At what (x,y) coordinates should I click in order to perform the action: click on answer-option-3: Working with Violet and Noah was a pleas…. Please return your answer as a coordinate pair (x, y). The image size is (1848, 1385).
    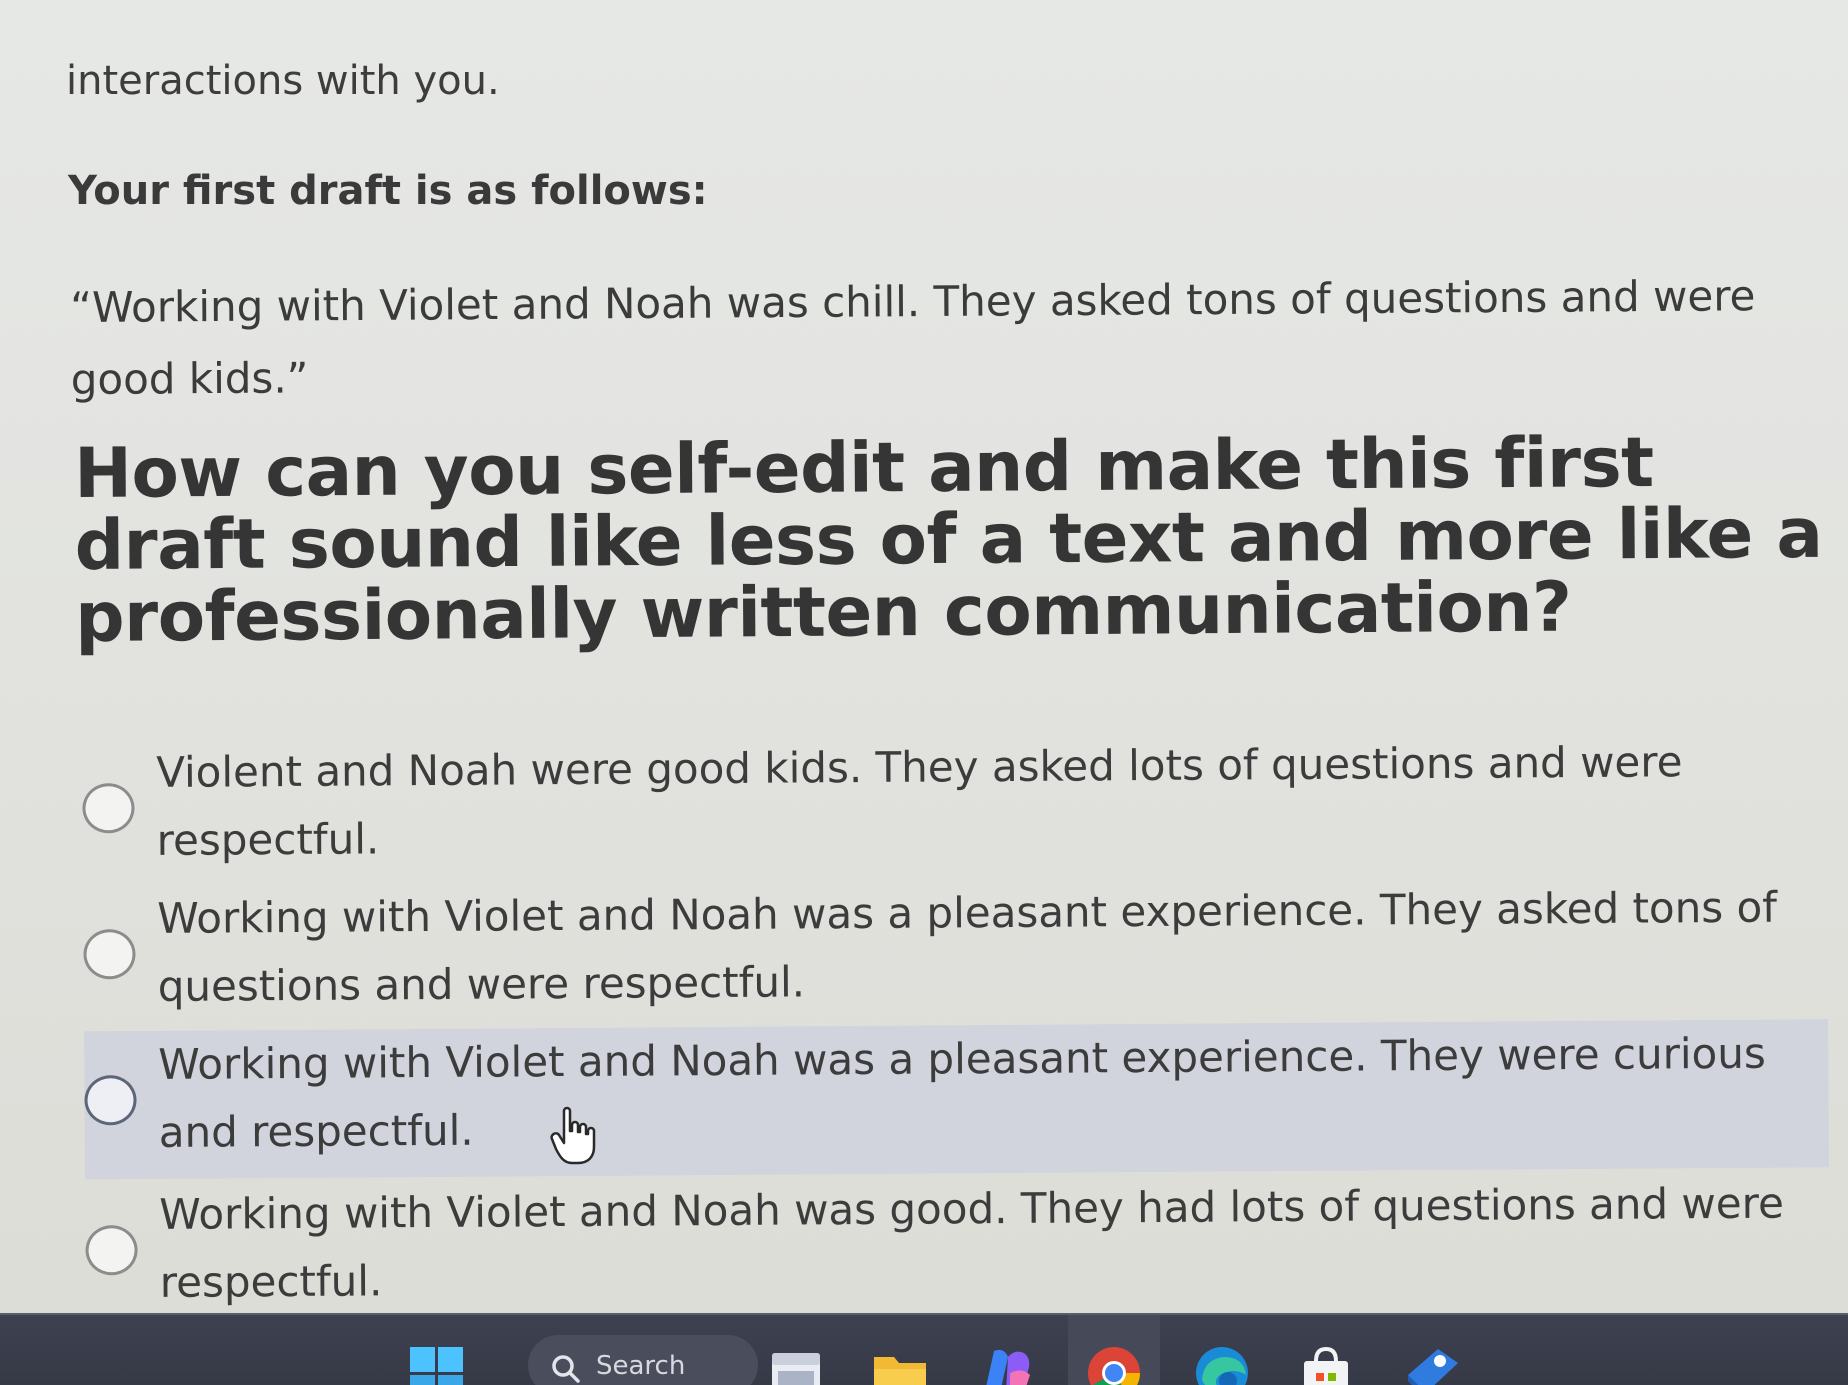
    Looking at the image, I should click on (957, 1099).